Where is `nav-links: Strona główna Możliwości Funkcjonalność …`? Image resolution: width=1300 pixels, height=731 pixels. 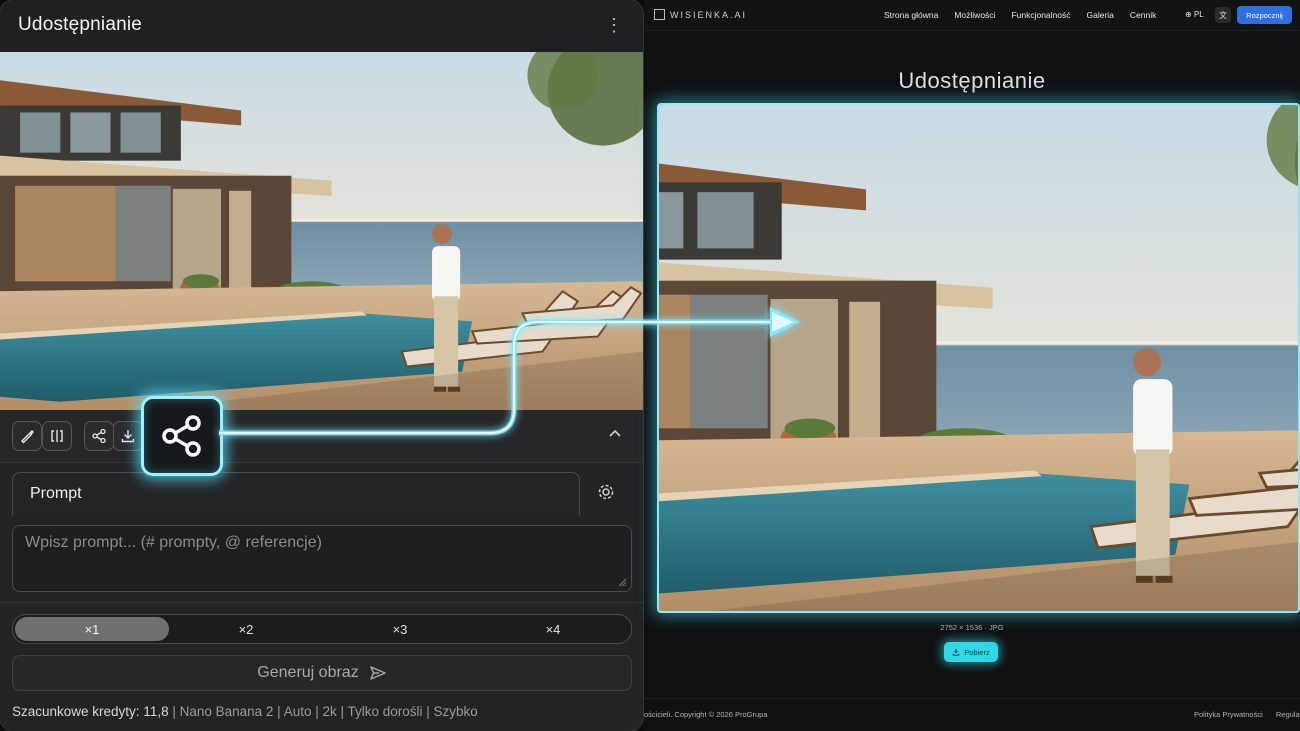
nav-links: Strona główna Możliwości Funkcjonalność … is located at coordinates (1028, 15).